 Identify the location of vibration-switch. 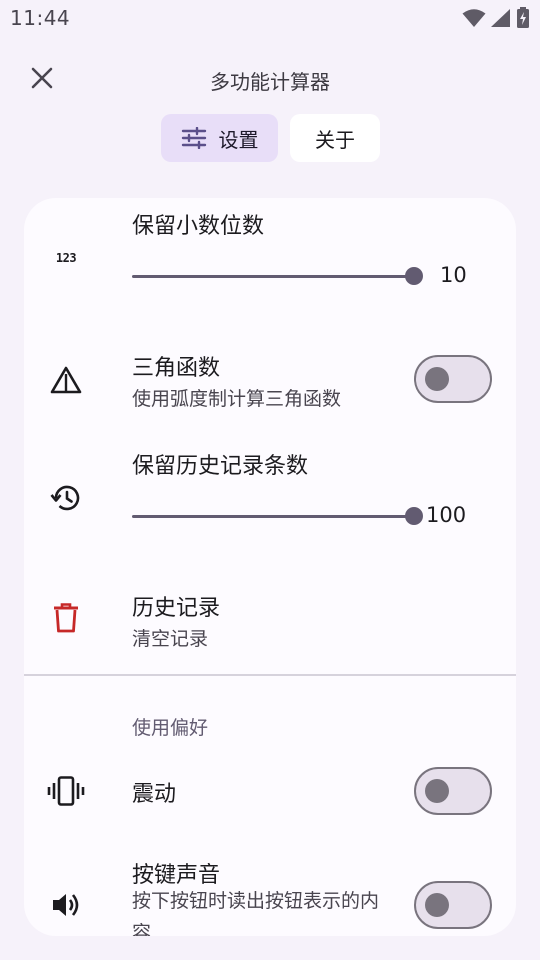
(453, 791).